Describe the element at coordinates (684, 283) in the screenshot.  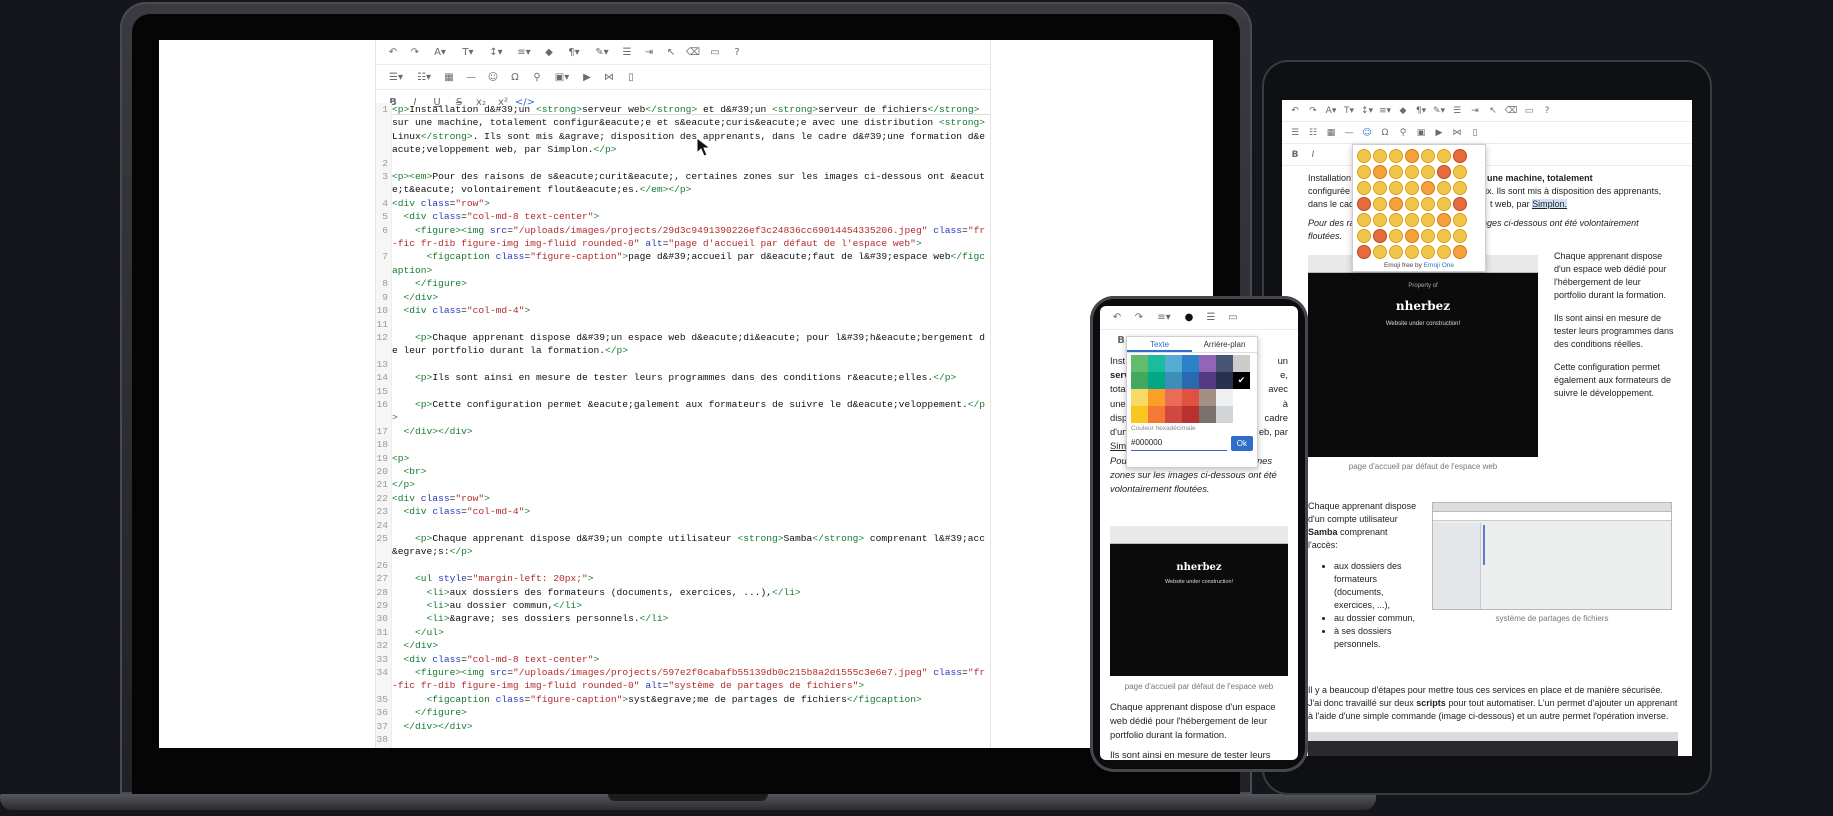
I see `code-line: 8 </figure>` at that location.